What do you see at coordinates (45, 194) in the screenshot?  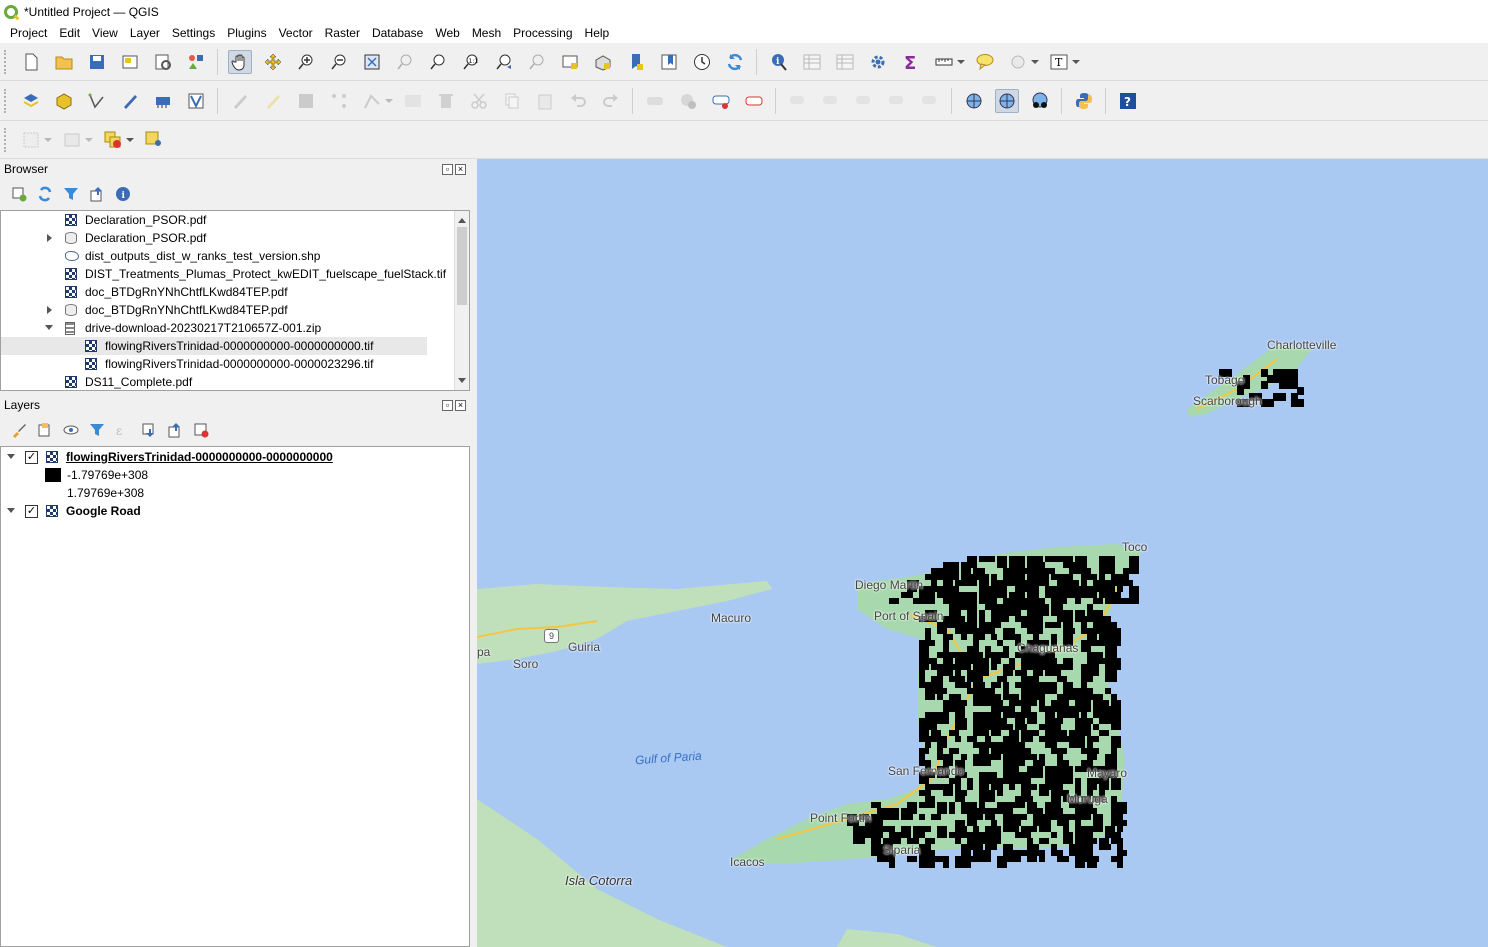 I see `refresh-icon` at bounding box center [45, 194].